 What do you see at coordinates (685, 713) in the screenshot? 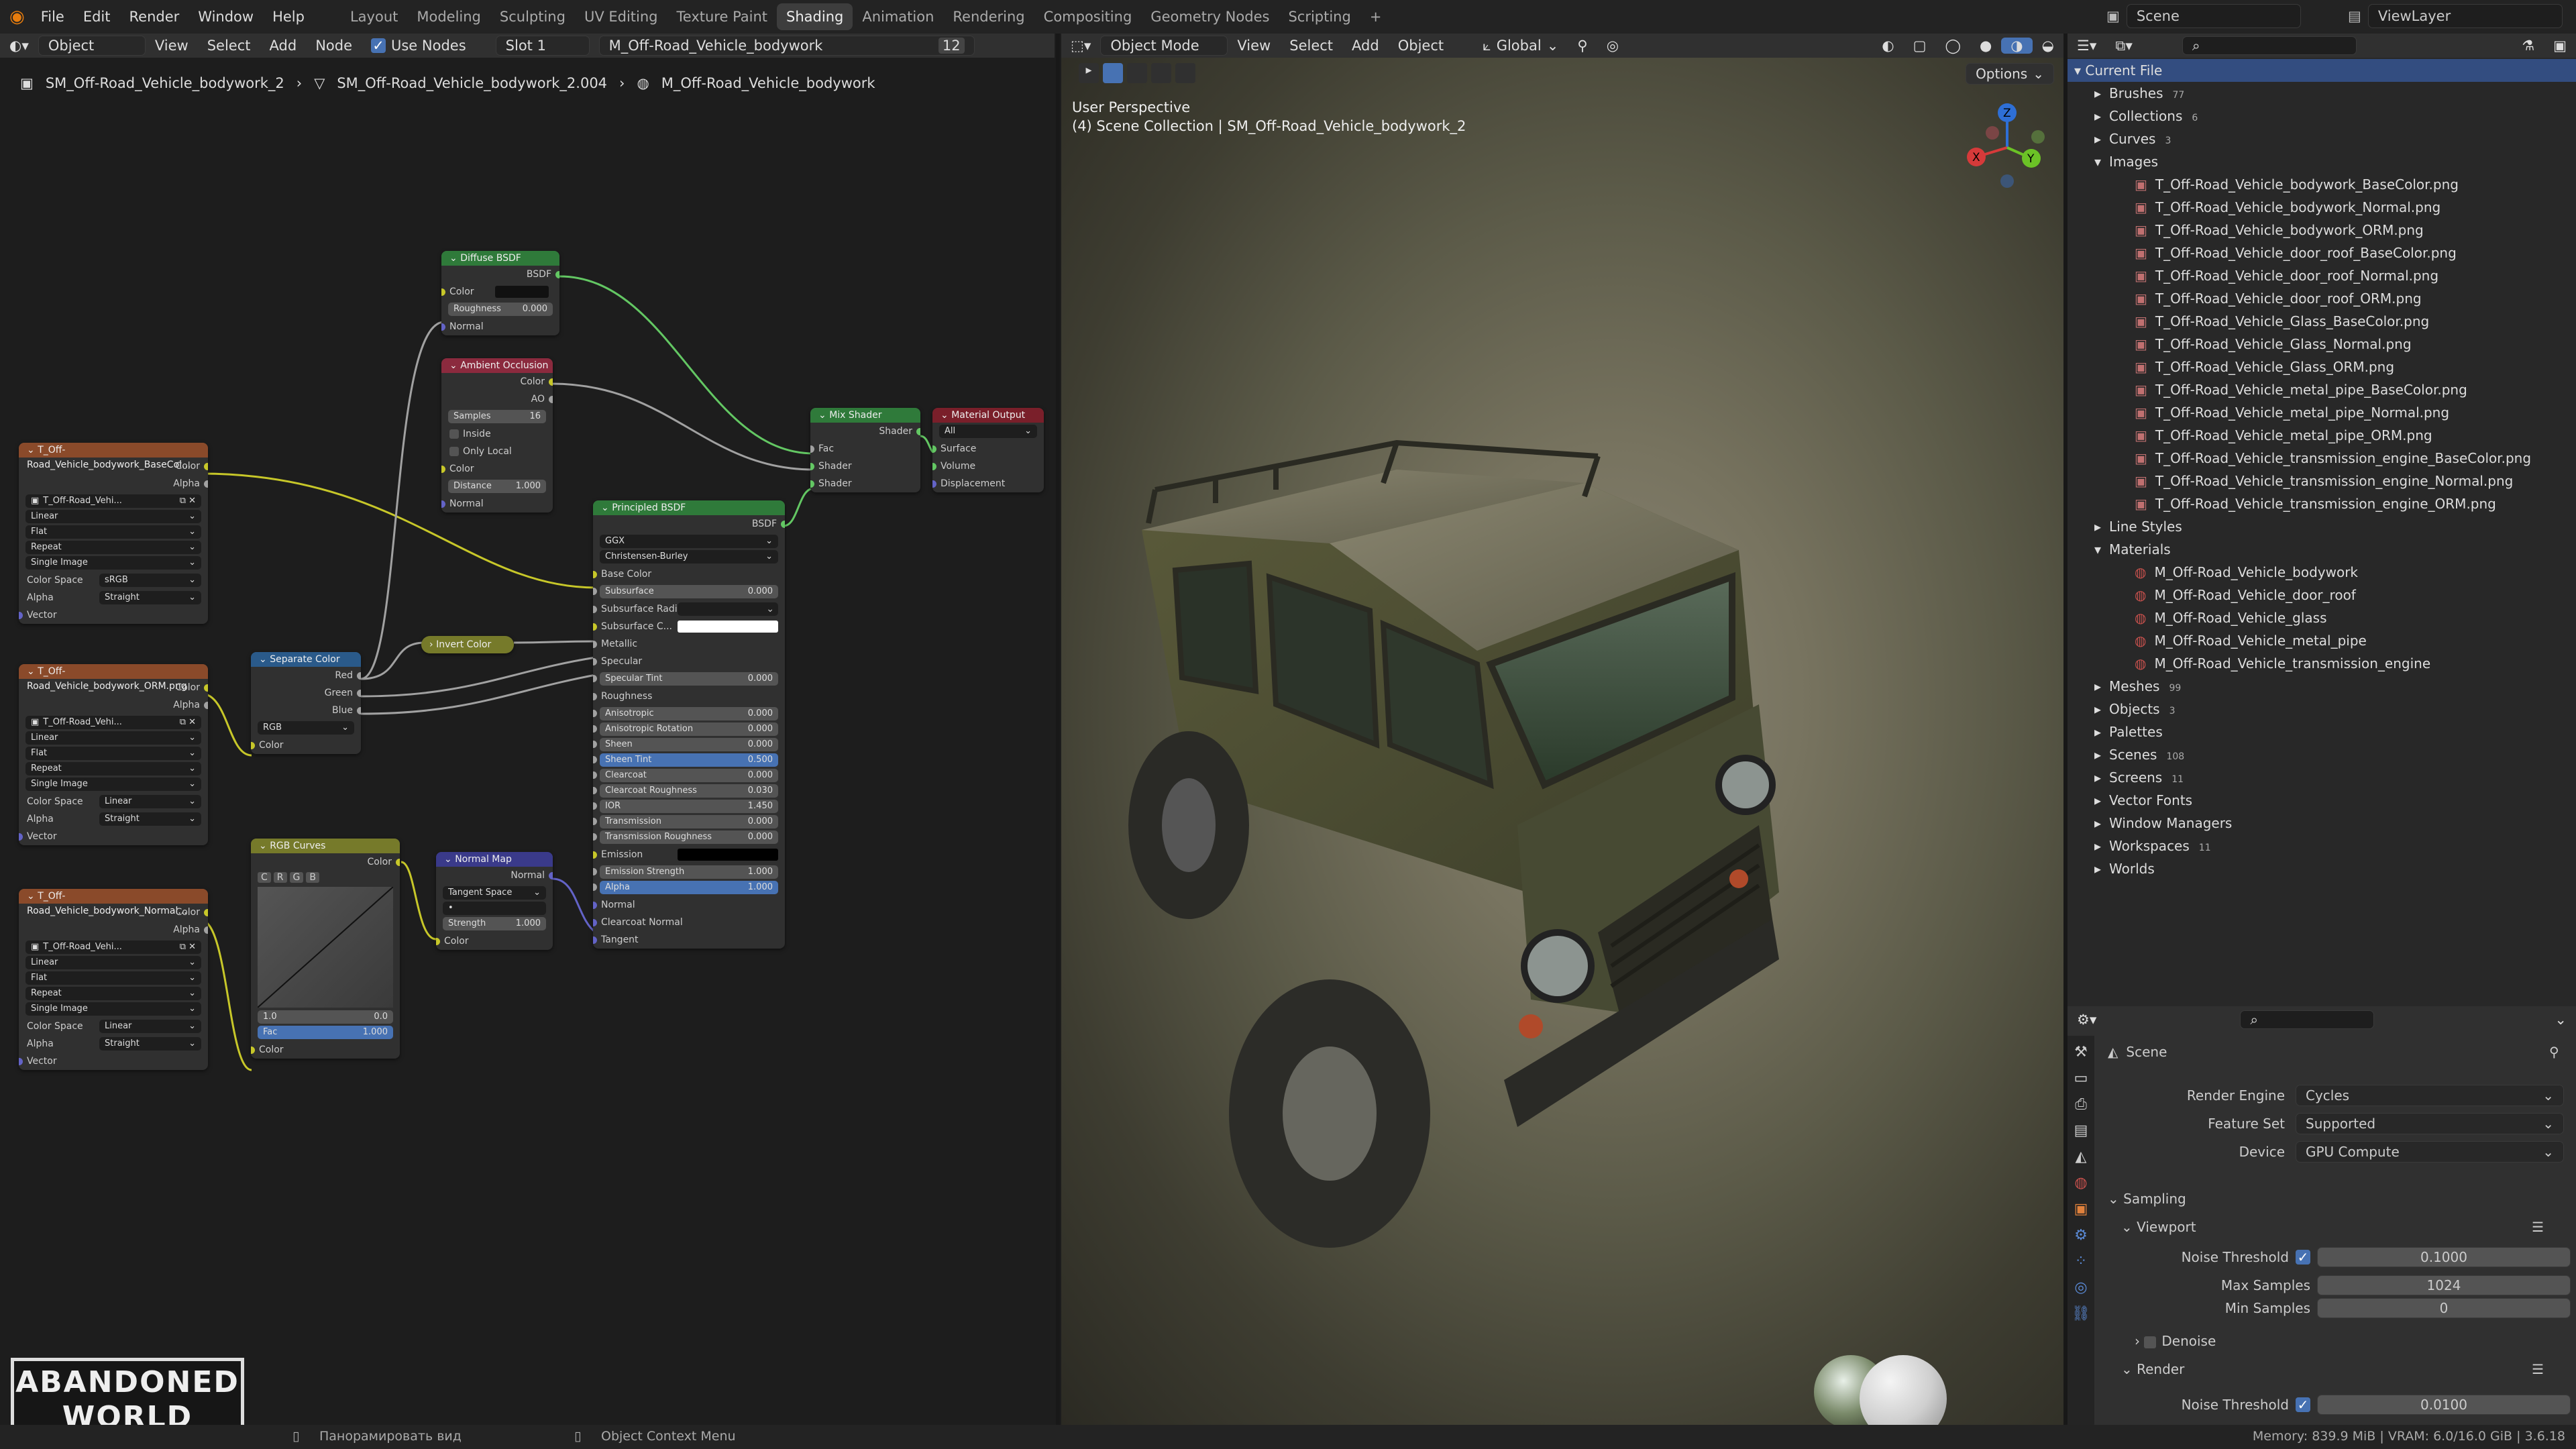
I see `principled-input-field: Anisotropic 0.000` at bounding box center [685, 713].